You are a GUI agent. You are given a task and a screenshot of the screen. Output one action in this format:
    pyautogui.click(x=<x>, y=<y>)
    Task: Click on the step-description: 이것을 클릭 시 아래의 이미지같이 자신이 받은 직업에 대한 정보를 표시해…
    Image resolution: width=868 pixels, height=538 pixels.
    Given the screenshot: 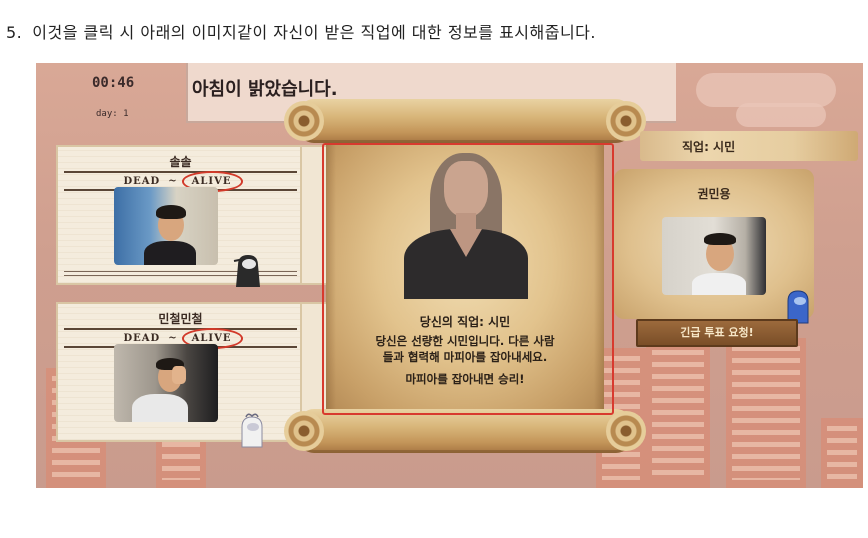 What is the action you would take?
    pyautogui.click(x=314, y=32)
    